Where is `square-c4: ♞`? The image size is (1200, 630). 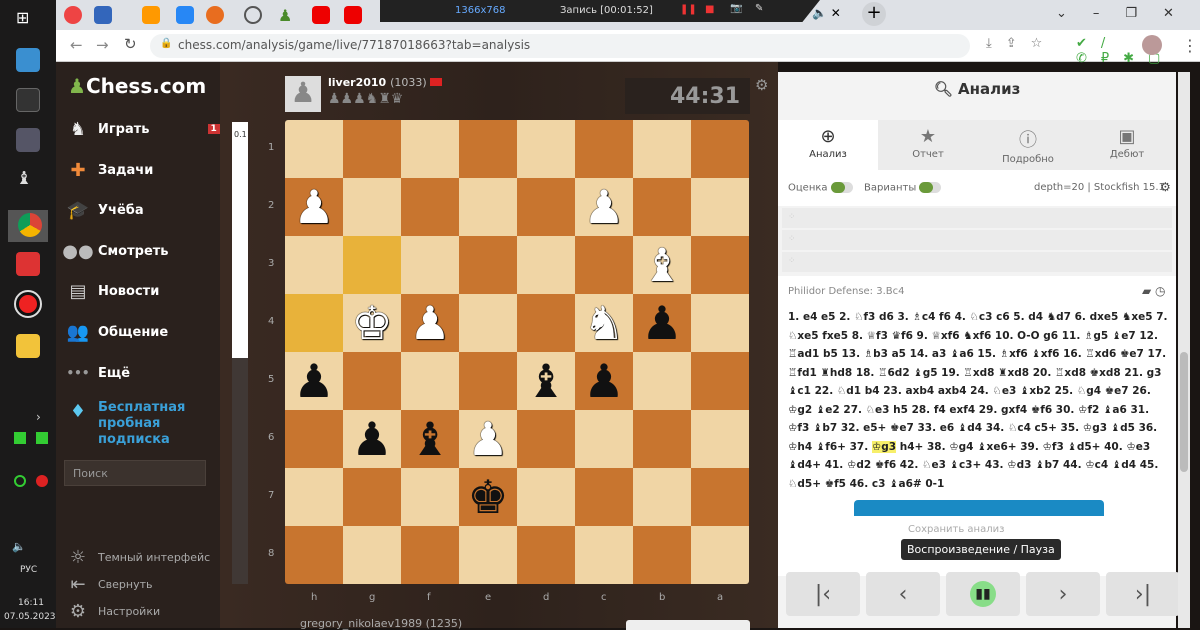 square-c4: ♞ is located at coordinates (604, 323).